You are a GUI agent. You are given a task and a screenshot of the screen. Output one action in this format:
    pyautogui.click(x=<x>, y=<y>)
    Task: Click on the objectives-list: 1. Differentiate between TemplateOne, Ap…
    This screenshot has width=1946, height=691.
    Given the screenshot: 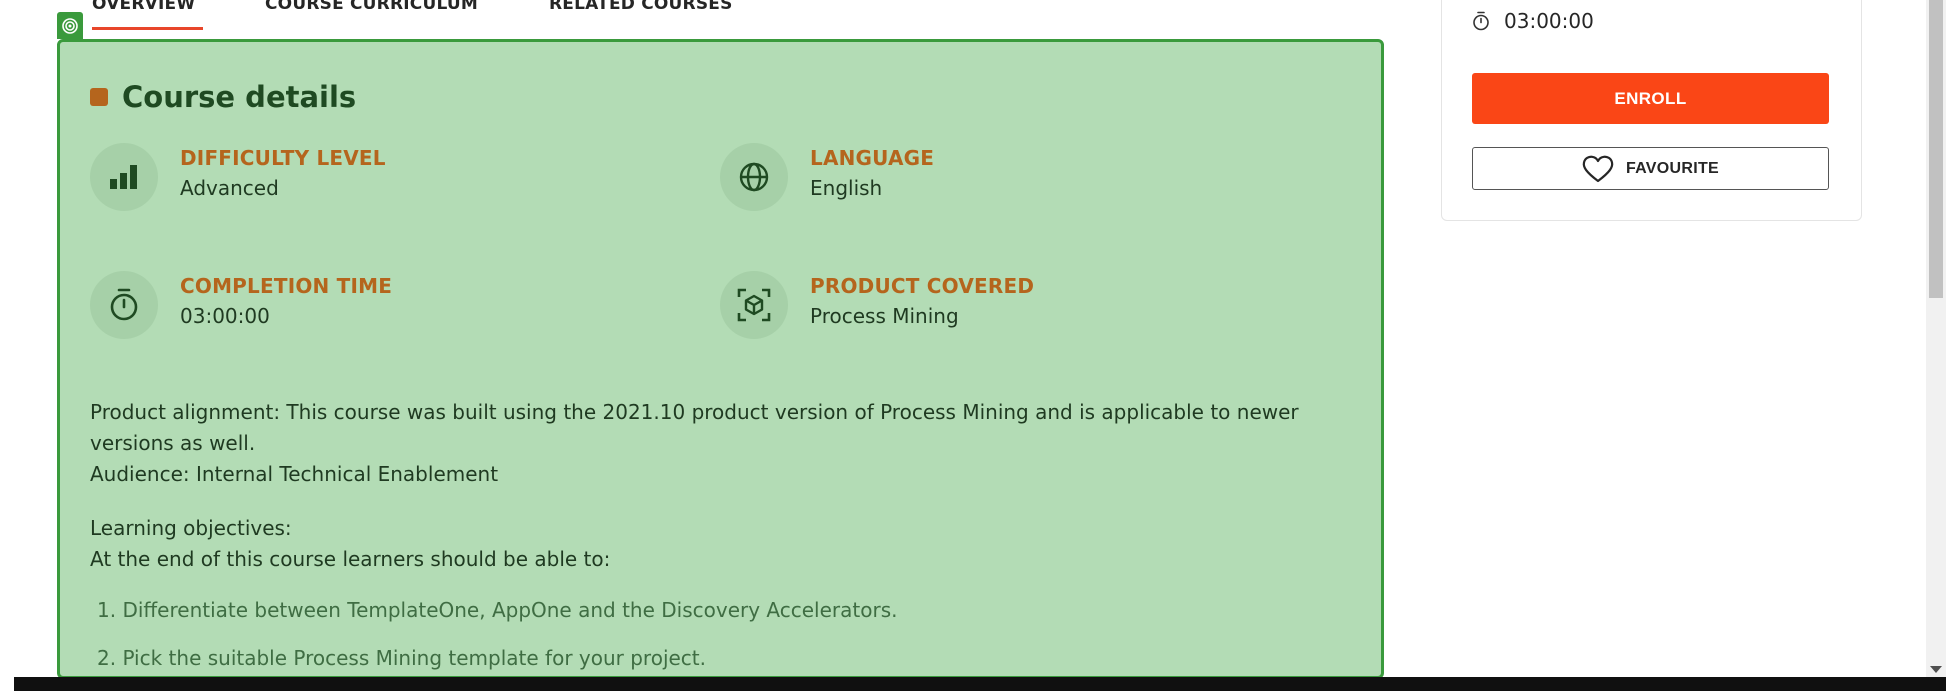 What is the action you would take?
    pyautogui.click(x=710, y=634)
    